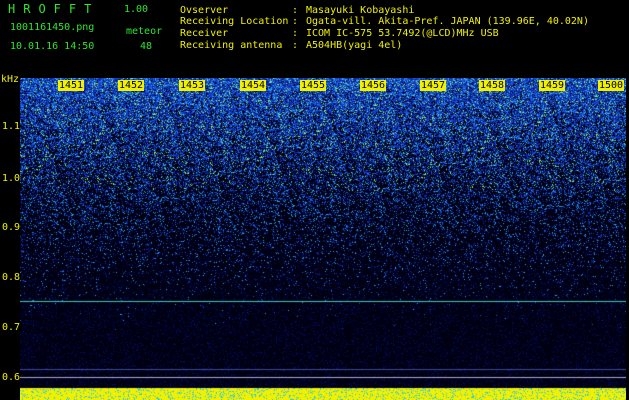 The width and height of the screenshot is (629, 400). What do you see at coordinates (10, 79) in the screenshot?
I see `y-axis-unit: kHz` at bounding box center [10, 79].